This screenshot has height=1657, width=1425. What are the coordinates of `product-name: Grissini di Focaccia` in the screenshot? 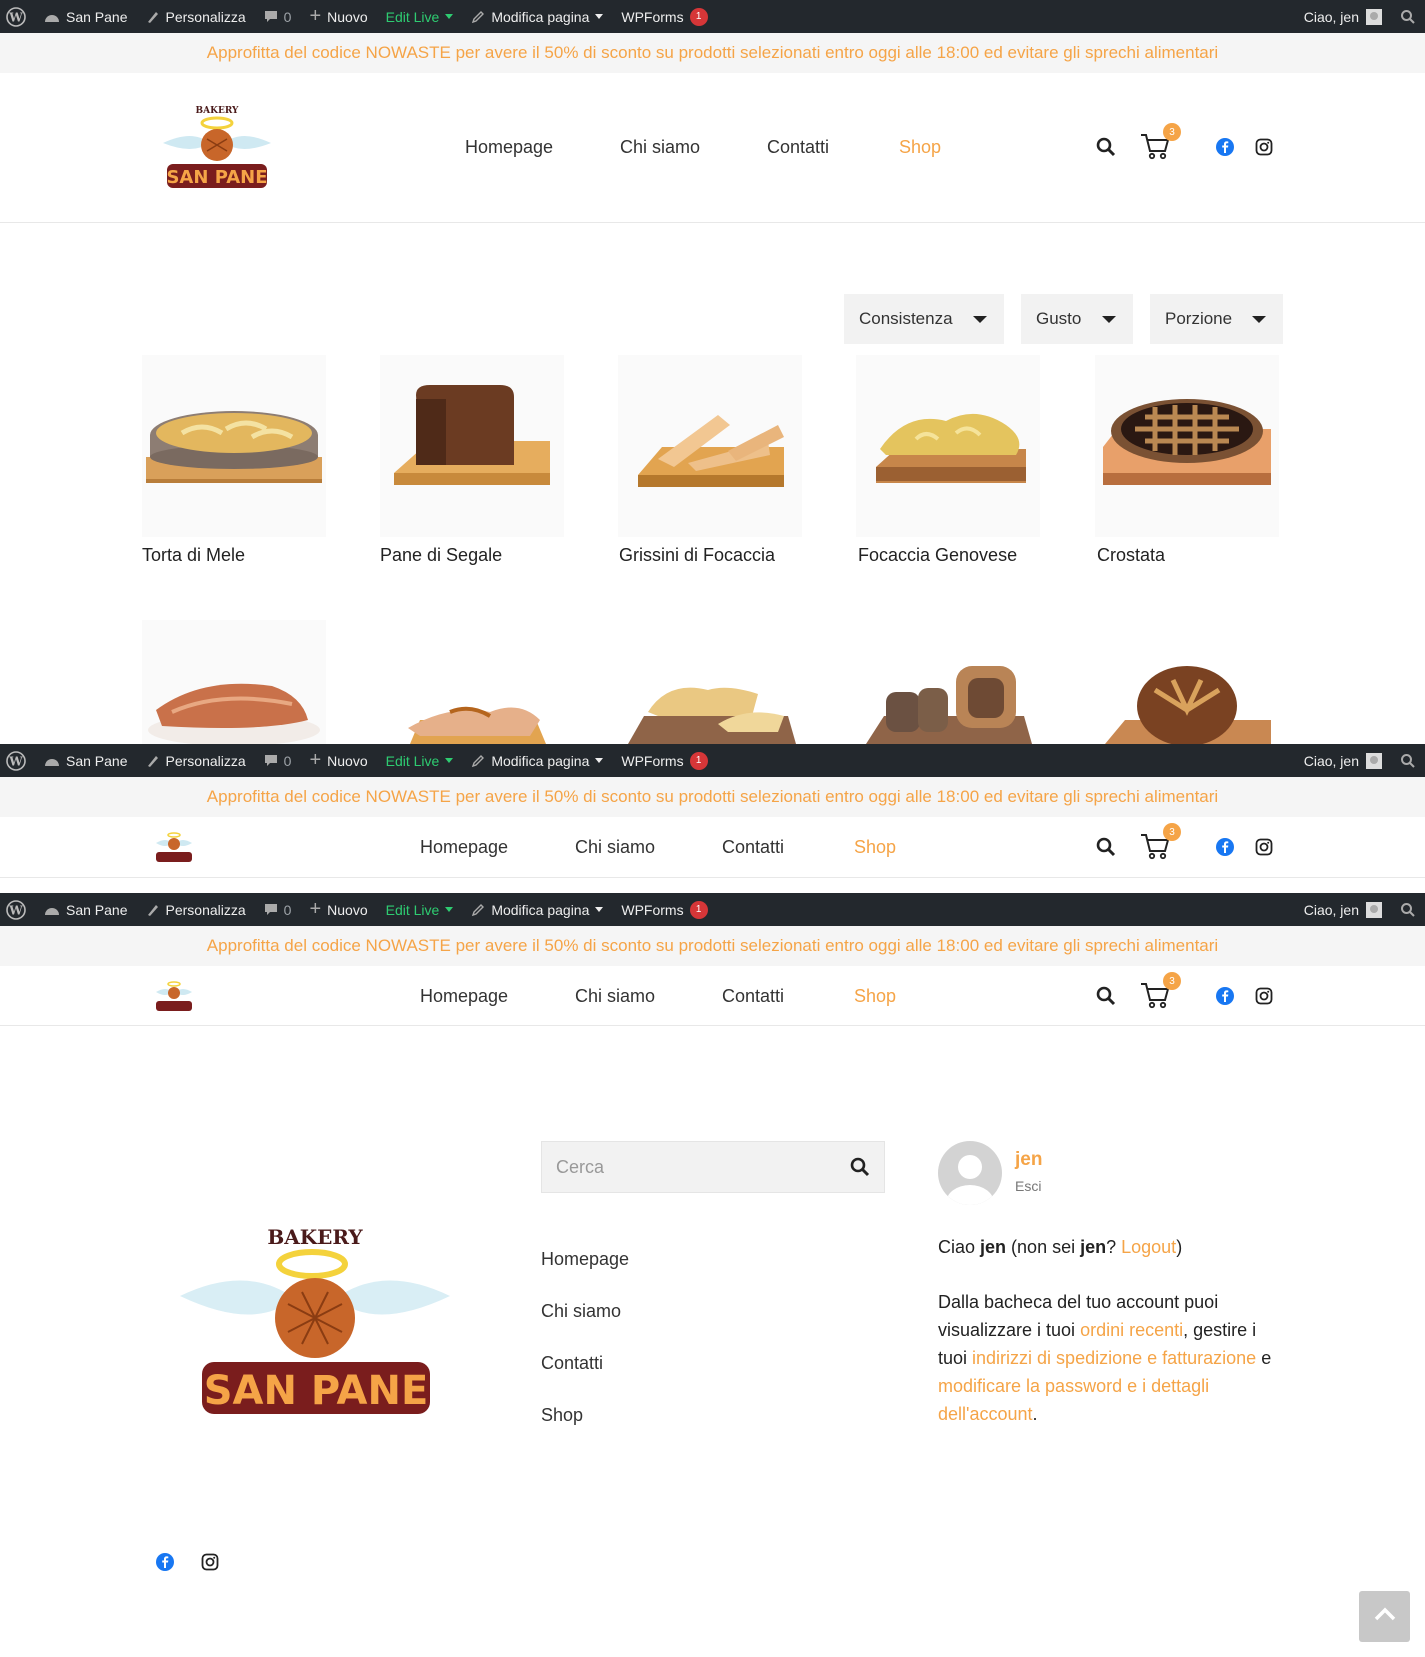 It's located at (697, 555).